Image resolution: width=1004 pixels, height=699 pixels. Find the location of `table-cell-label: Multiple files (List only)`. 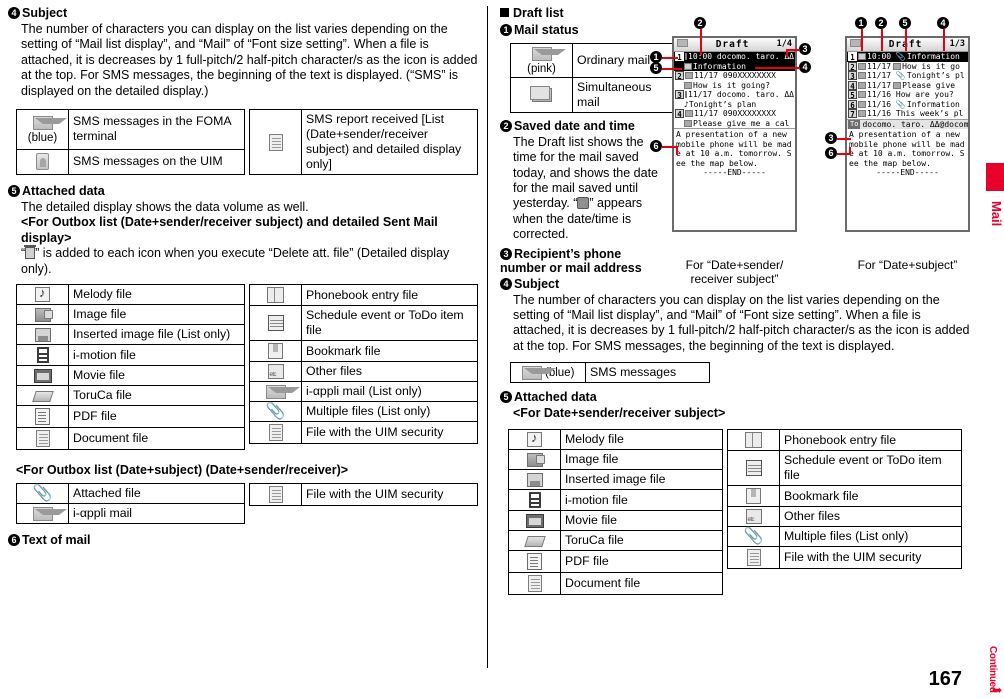

table-cell-label: Multiple files (List only) is located at coordinates (870, 537).